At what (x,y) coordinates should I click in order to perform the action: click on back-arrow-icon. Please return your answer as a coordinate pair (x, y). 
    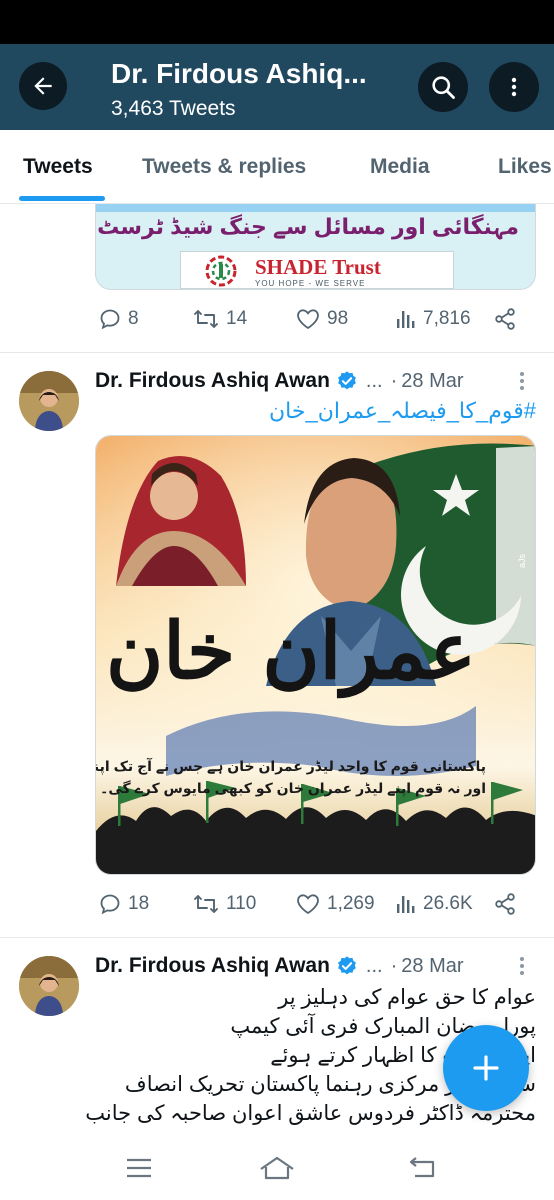
    Looking at the image, I should click on (43, 86).